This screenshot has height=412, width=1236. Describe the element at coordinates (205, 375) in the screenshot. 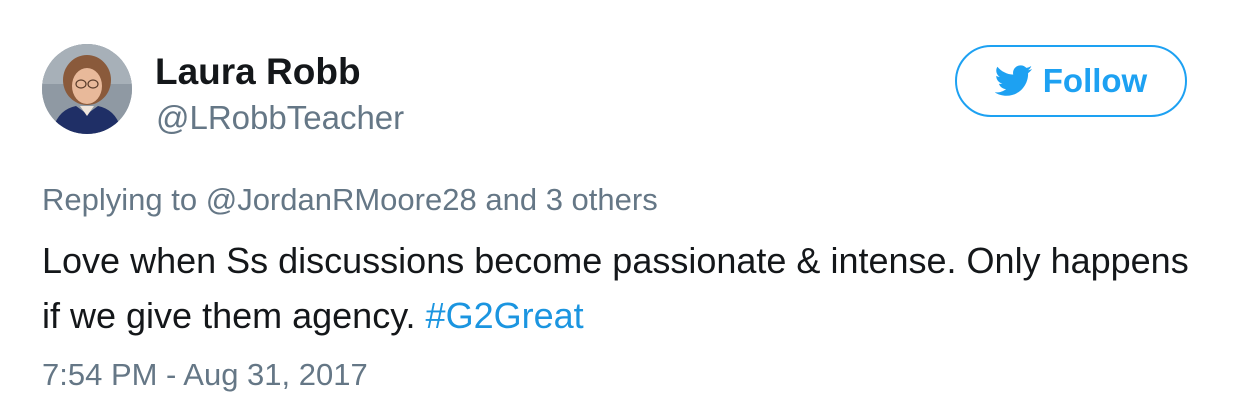

I see `tweet-timestamp: 7:54 PM - Aug 31, 2017` at that location.